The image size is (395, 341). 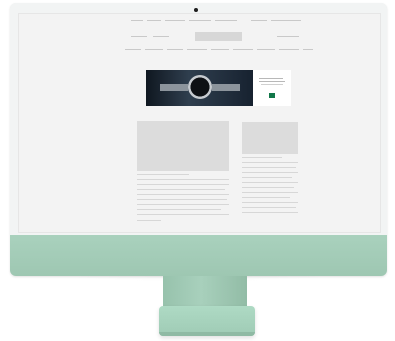 I want to click on article-hero-image, so click(x=183, y=146).